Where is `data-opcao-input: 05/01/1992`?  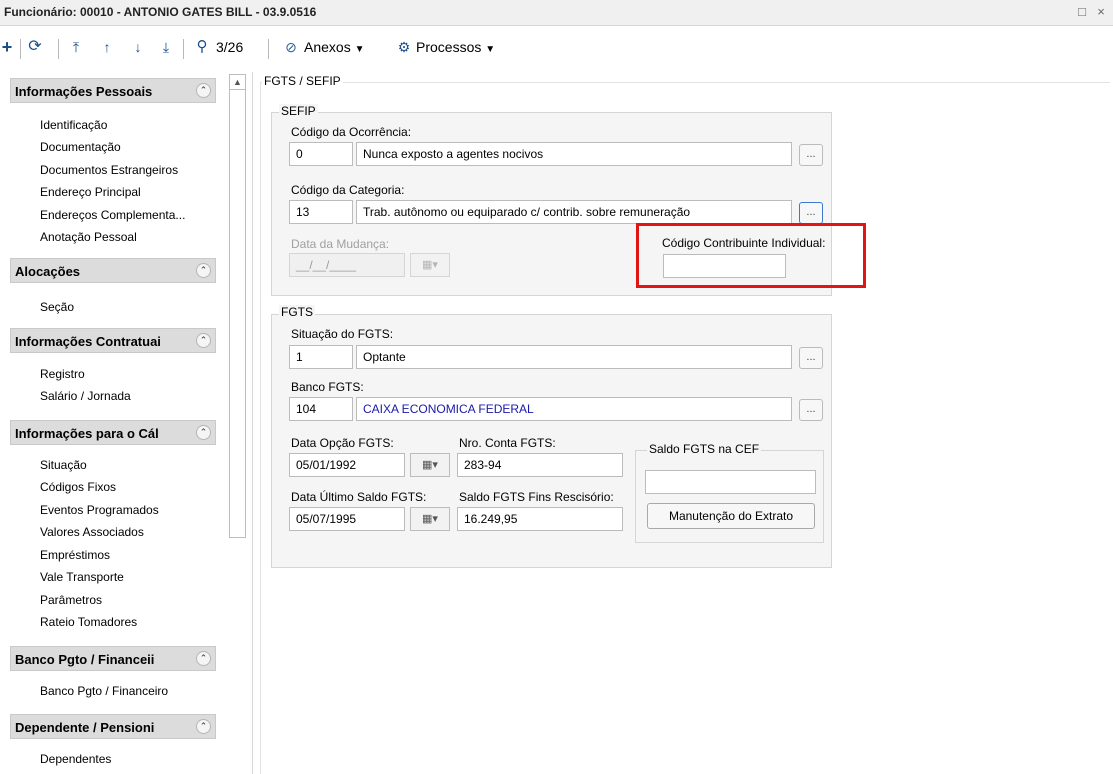
data-opcao-input: 05/01/1992 is located at coordinates (347, 465).